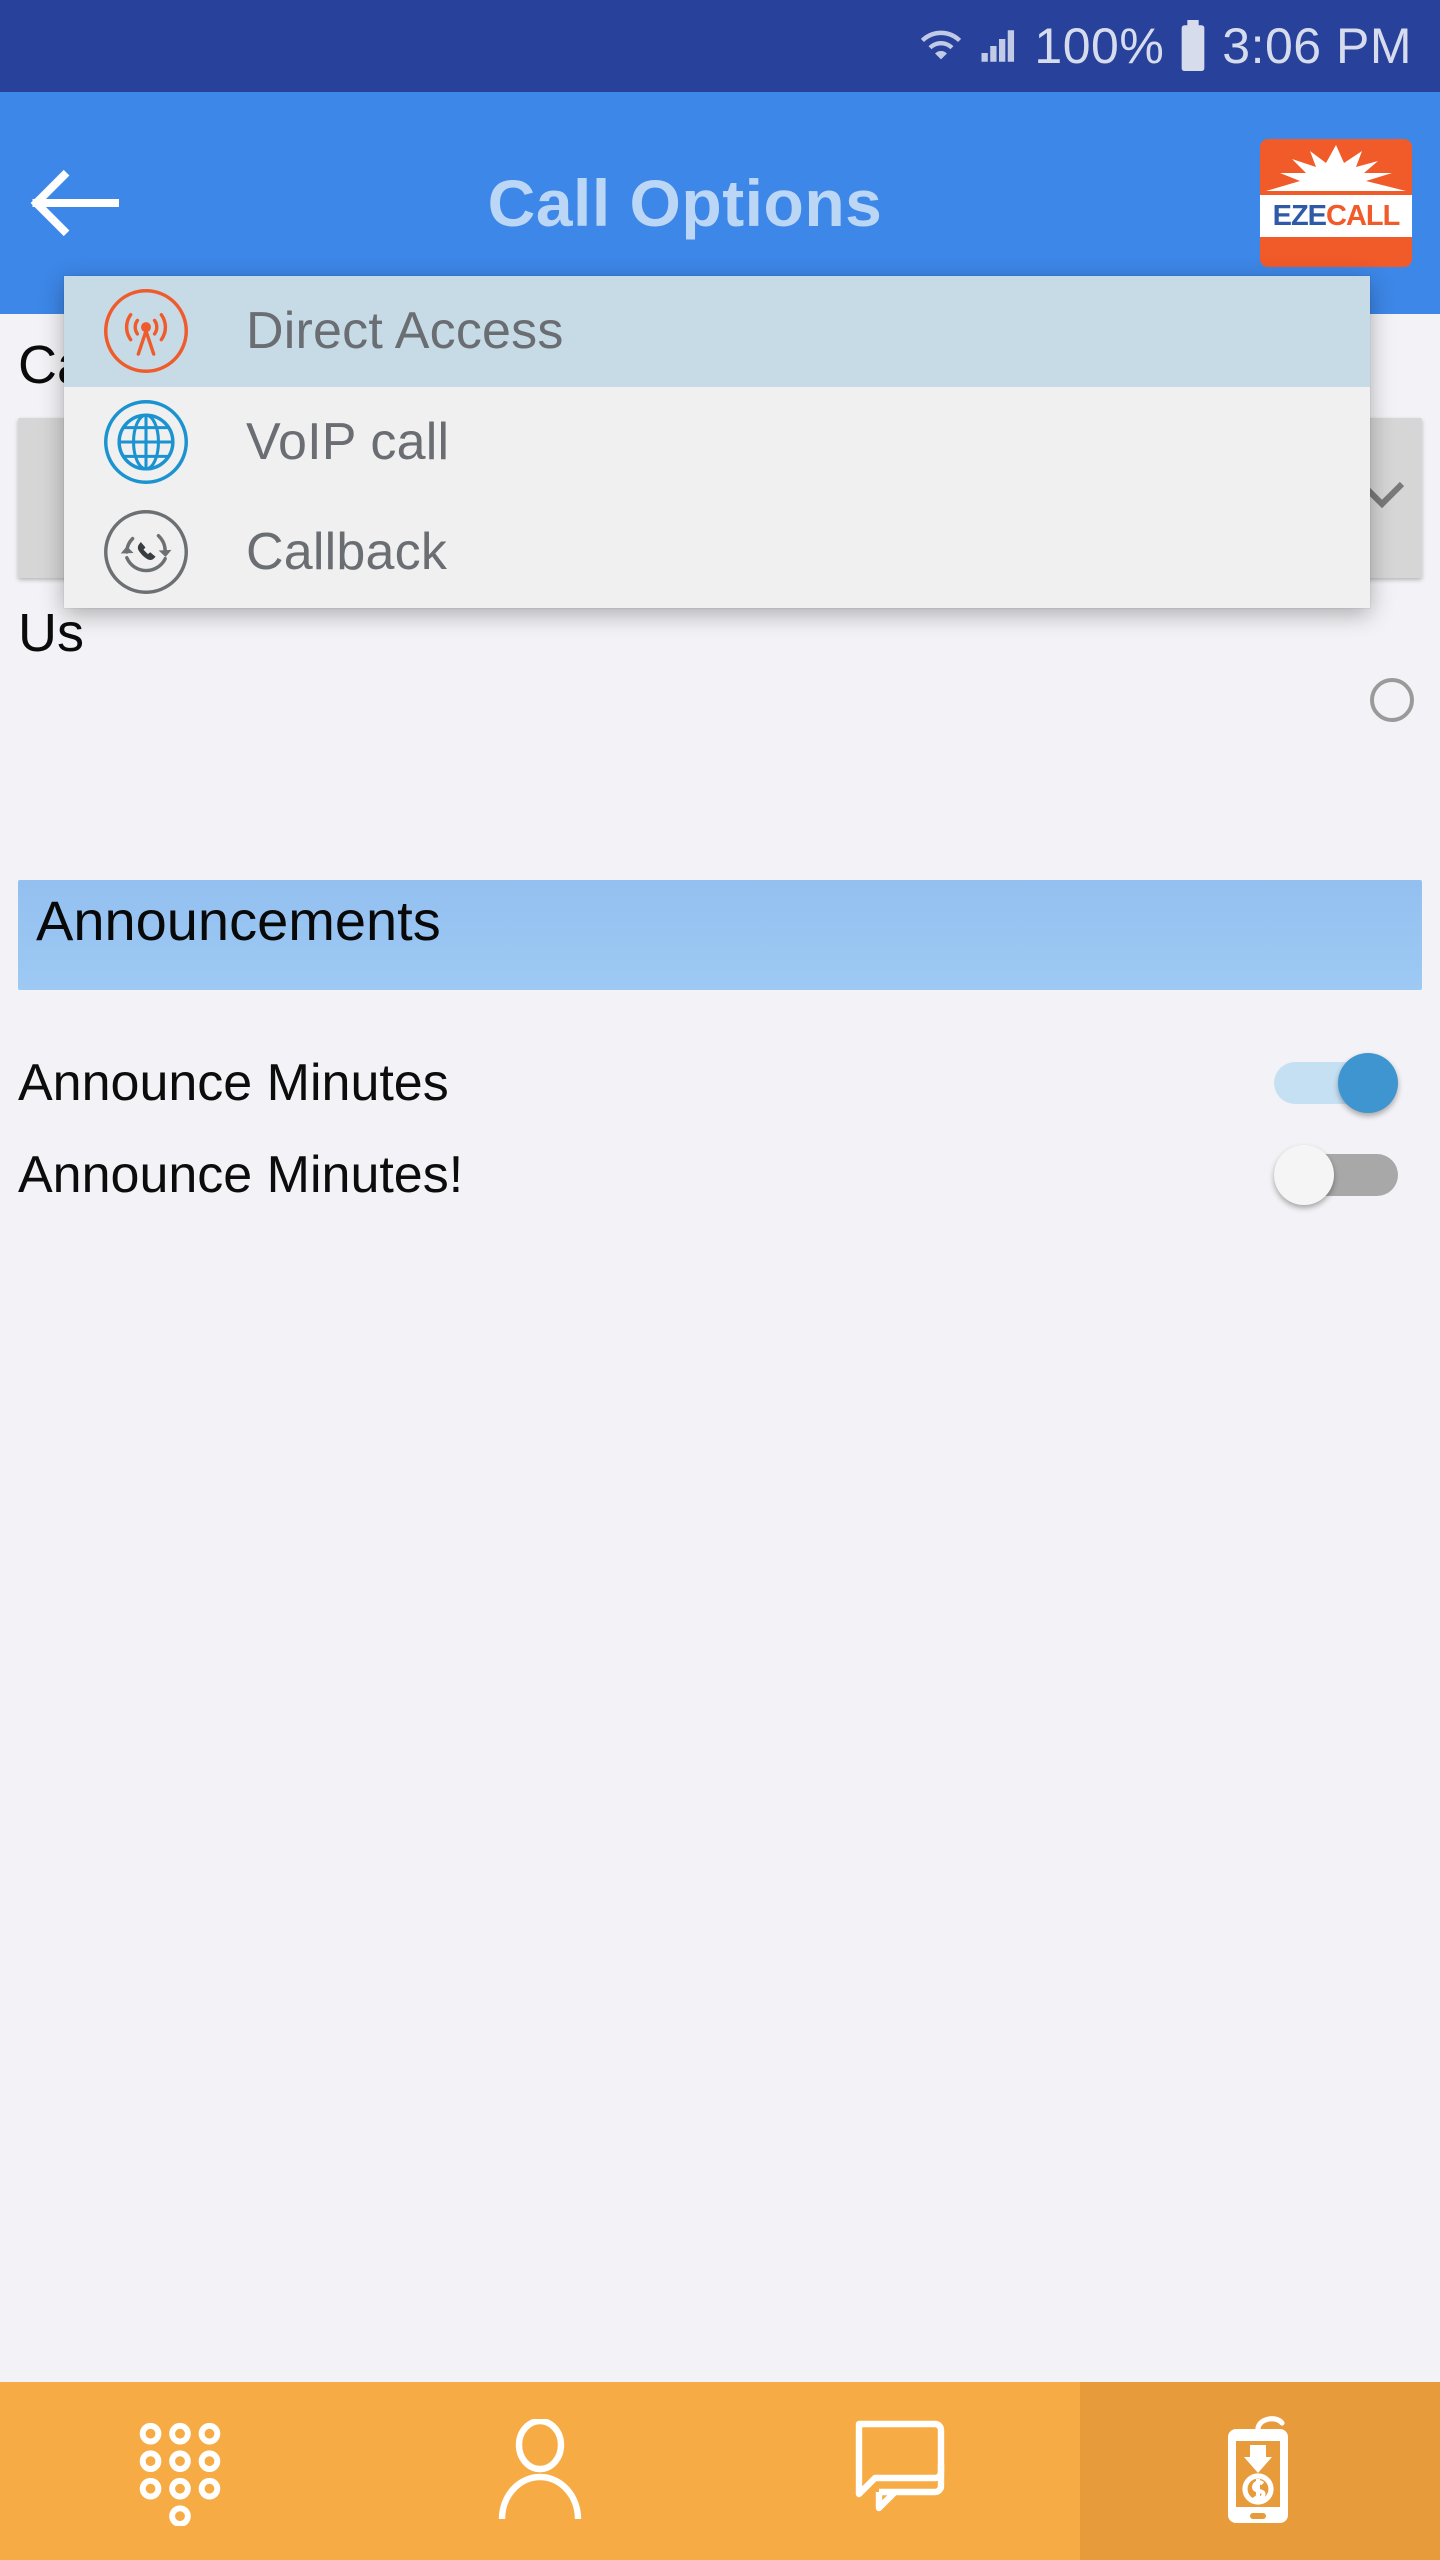  Describe the element at coordinates (348, 441) in the screenshot. I see `dropdown-label-1: VoIP call` at that location.